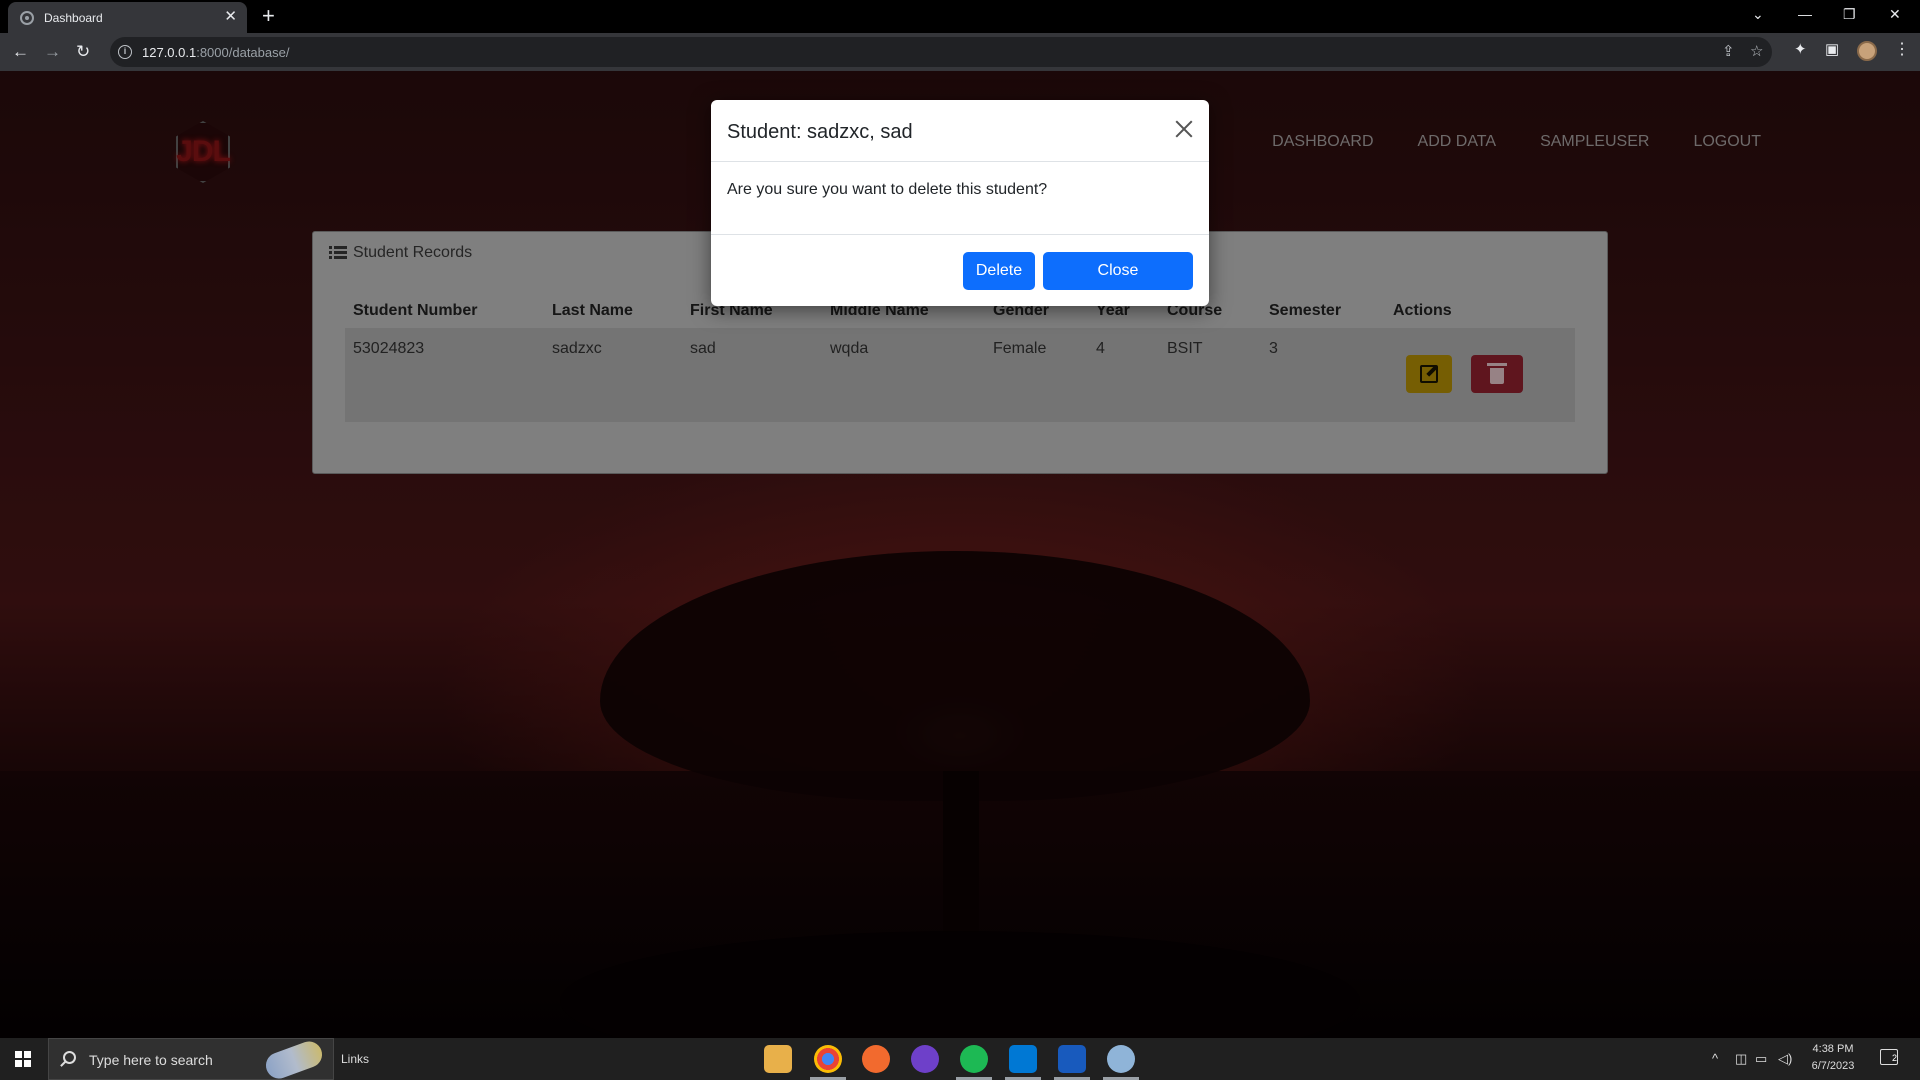 This screenshot has height=1080, width=1920. Describe the element at coordinates (960, 16) in the screenshot. I see `browser-tab-strip: Dashboard ✕ + ⌄ — ❐ ✕` at that location.